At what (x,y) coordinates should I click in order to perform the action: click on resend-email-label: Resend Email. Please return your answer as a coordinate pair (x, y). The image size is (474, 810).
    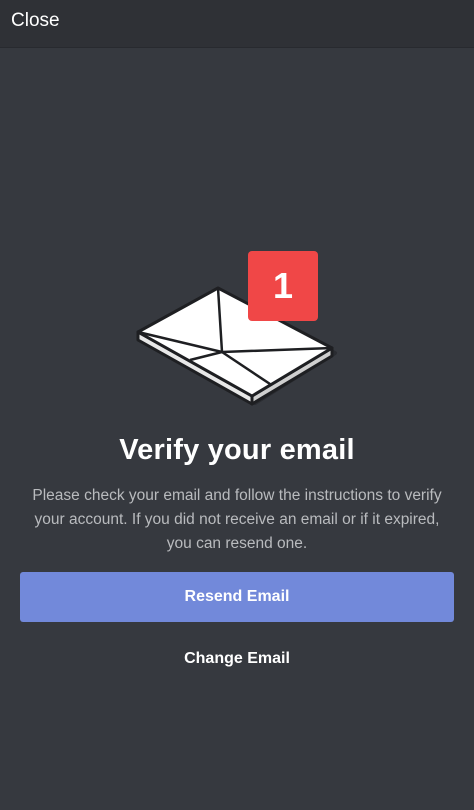
    Looking at the image, I should click on (237, 596).